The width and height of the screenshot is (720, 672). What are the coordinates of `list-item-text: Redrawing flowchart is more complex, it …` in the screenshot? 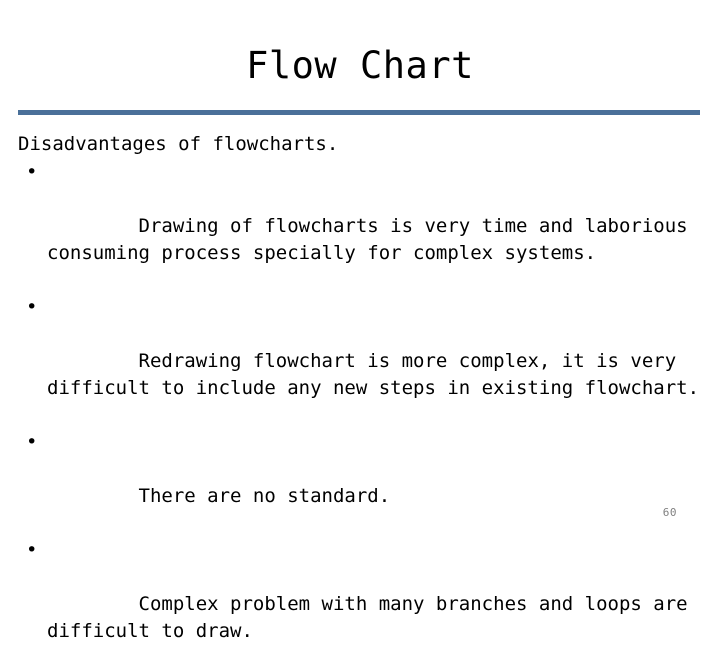 It's located at (373, 374).